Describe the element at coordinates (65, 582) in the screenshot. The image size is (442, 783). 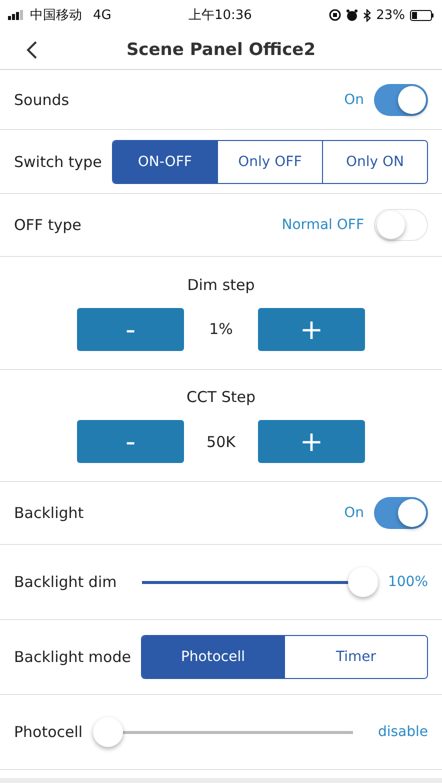
I see `row-label: Backlight dim` at that location.